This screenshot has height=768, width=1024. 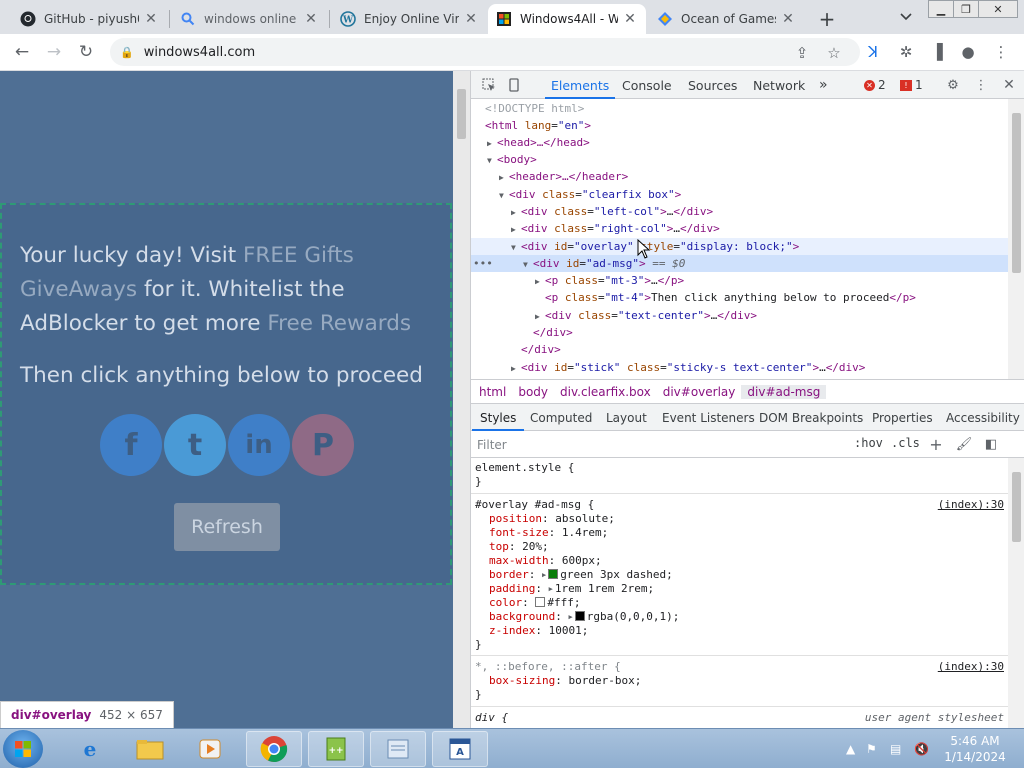 I want to click on devtools-menu-icon: ⋮, so click(x=981, y=85).